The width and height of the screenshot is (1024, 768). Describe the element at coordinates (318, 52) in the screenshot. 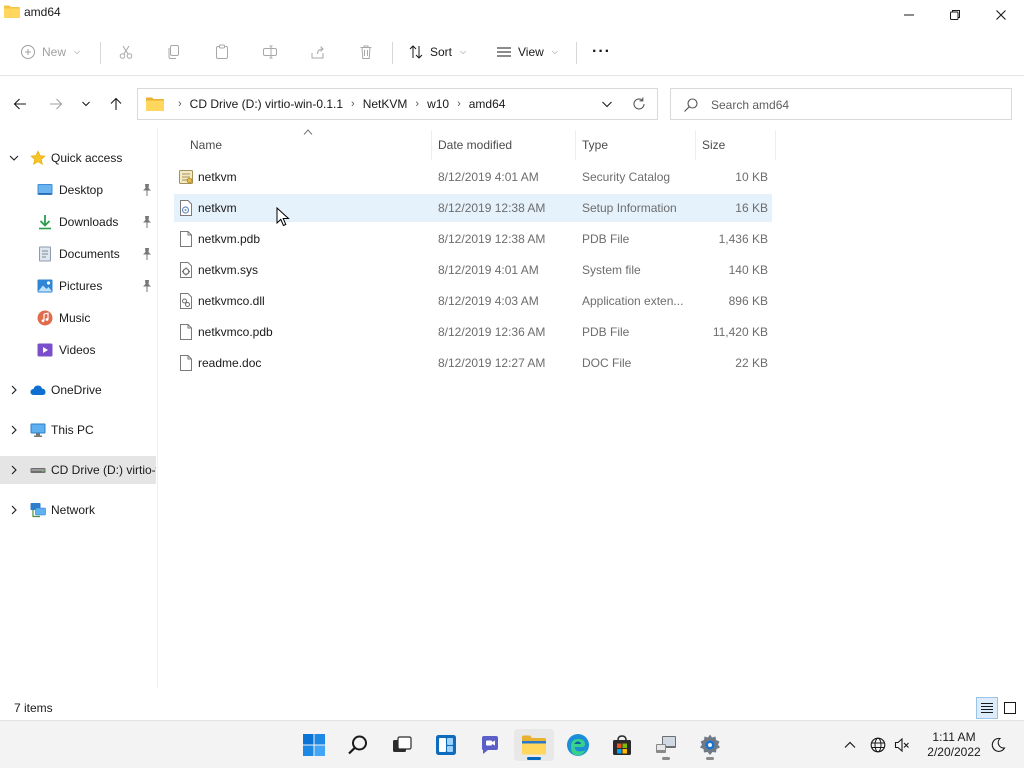

I see `share-button` at that location.